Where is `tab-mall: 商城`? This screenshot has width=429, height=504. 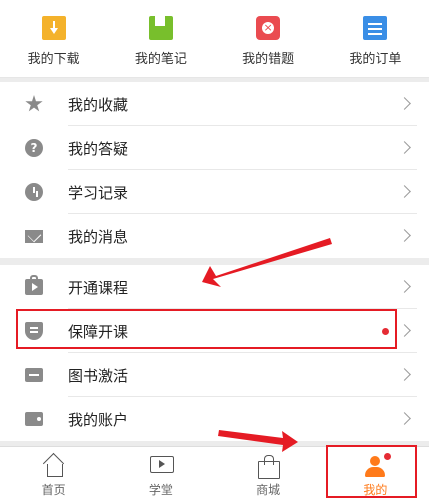 tab-mall: 商城 is located at coordinates (268, 475).